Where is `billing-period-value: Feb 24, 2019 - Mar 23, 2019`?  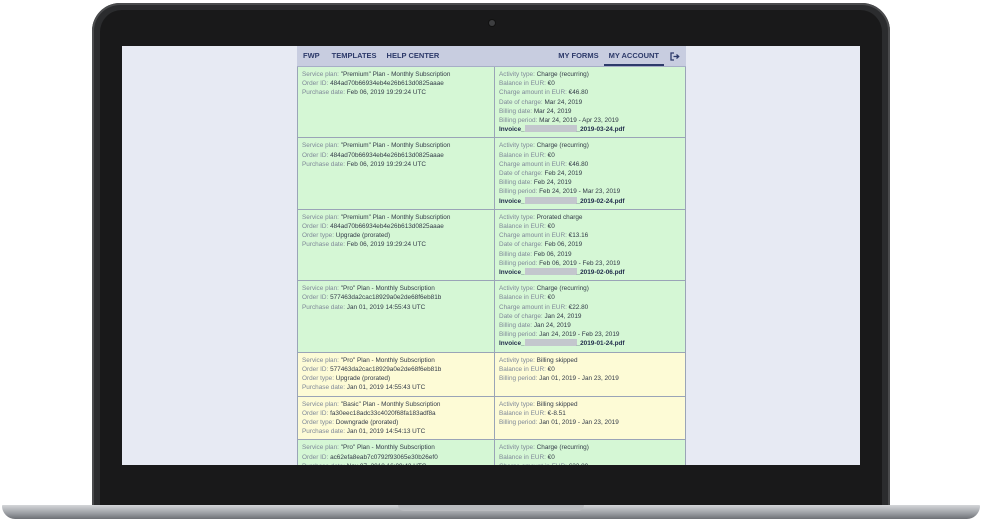
billing-period-value: Feb 24, 2019 - Mar 23, 2019 is located at coordinates (580, 192).